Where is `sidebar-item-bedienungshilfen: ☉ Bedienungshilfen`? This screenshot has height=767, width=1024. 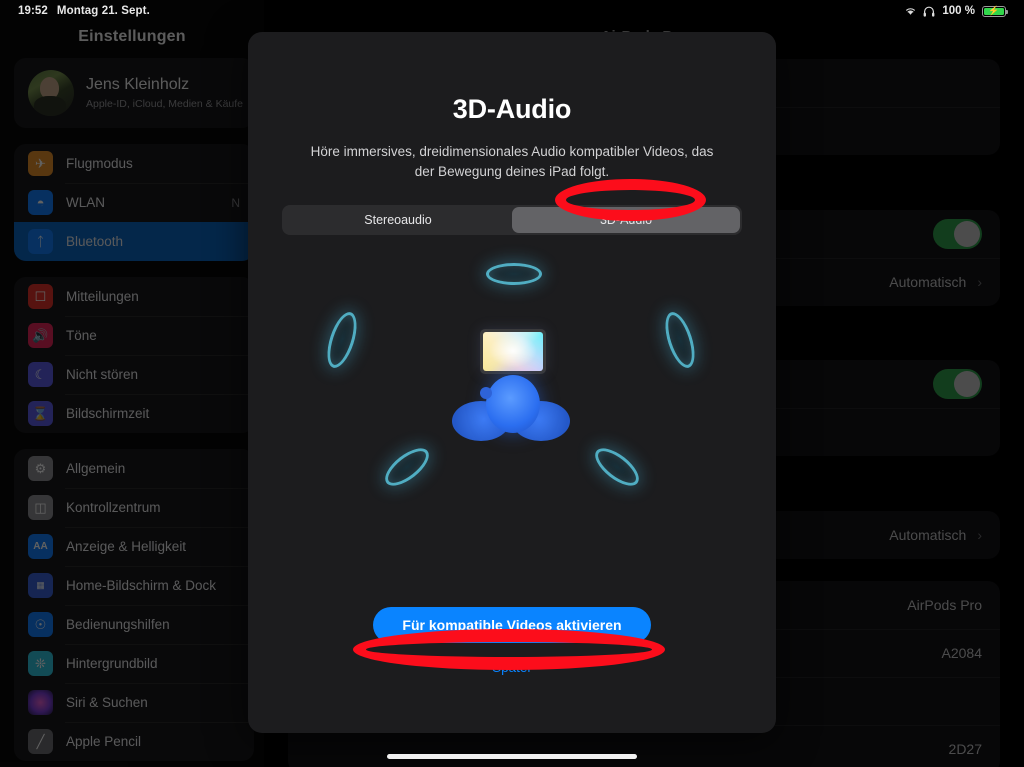
sidebar-item-bedienungshilfen: ☉ Bedienungshilfen is located at coordinates (134, 624).